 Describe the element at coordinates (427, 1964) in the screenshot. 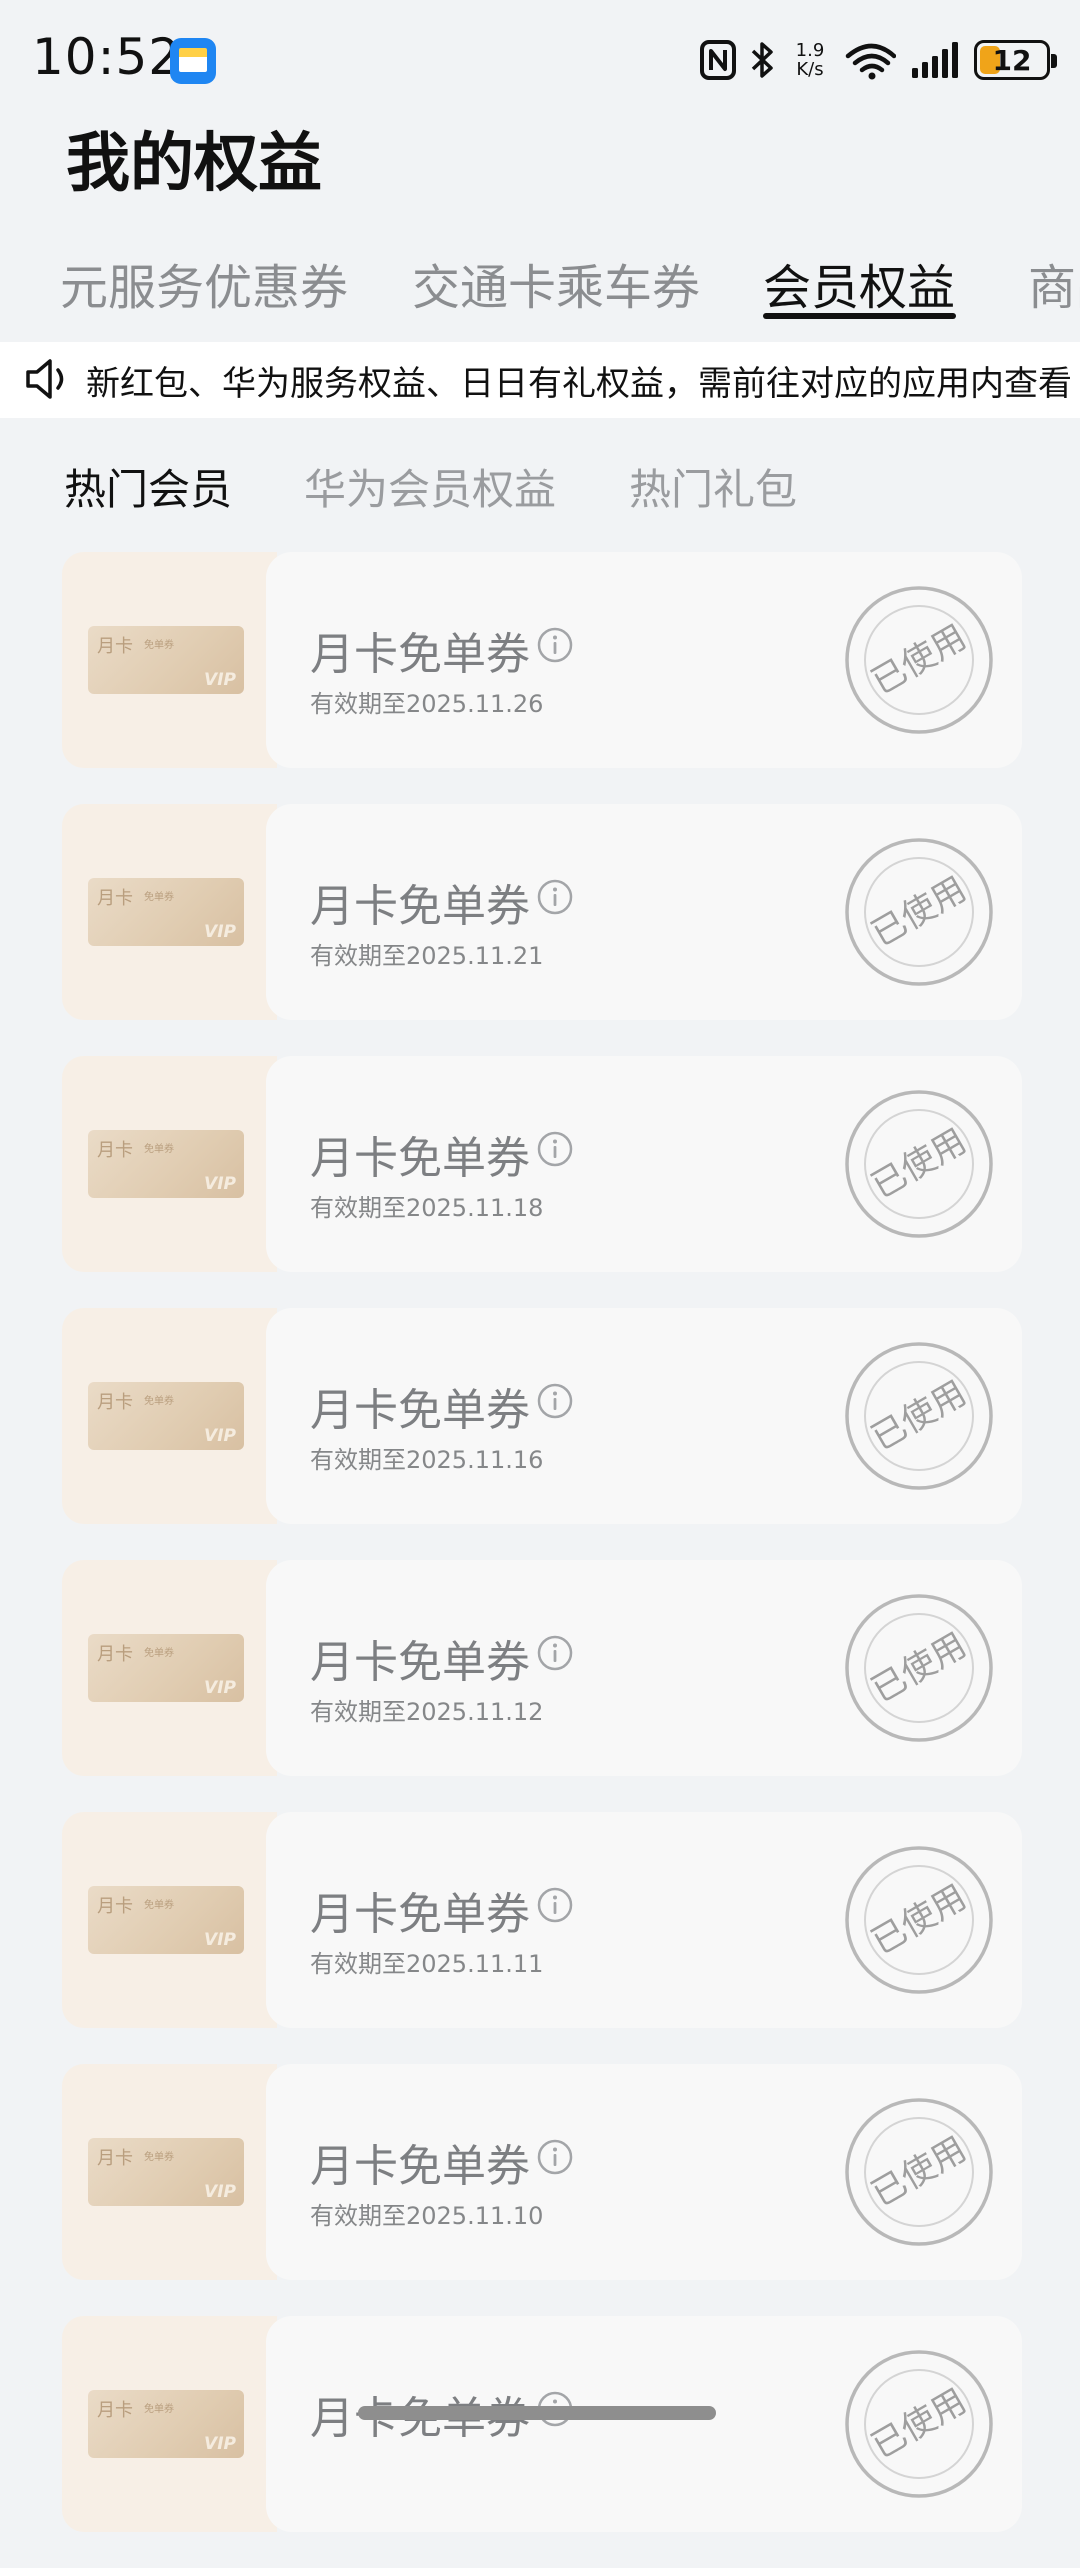

I see `coupon-expiry: 有效期至2025.11.11` at that location.